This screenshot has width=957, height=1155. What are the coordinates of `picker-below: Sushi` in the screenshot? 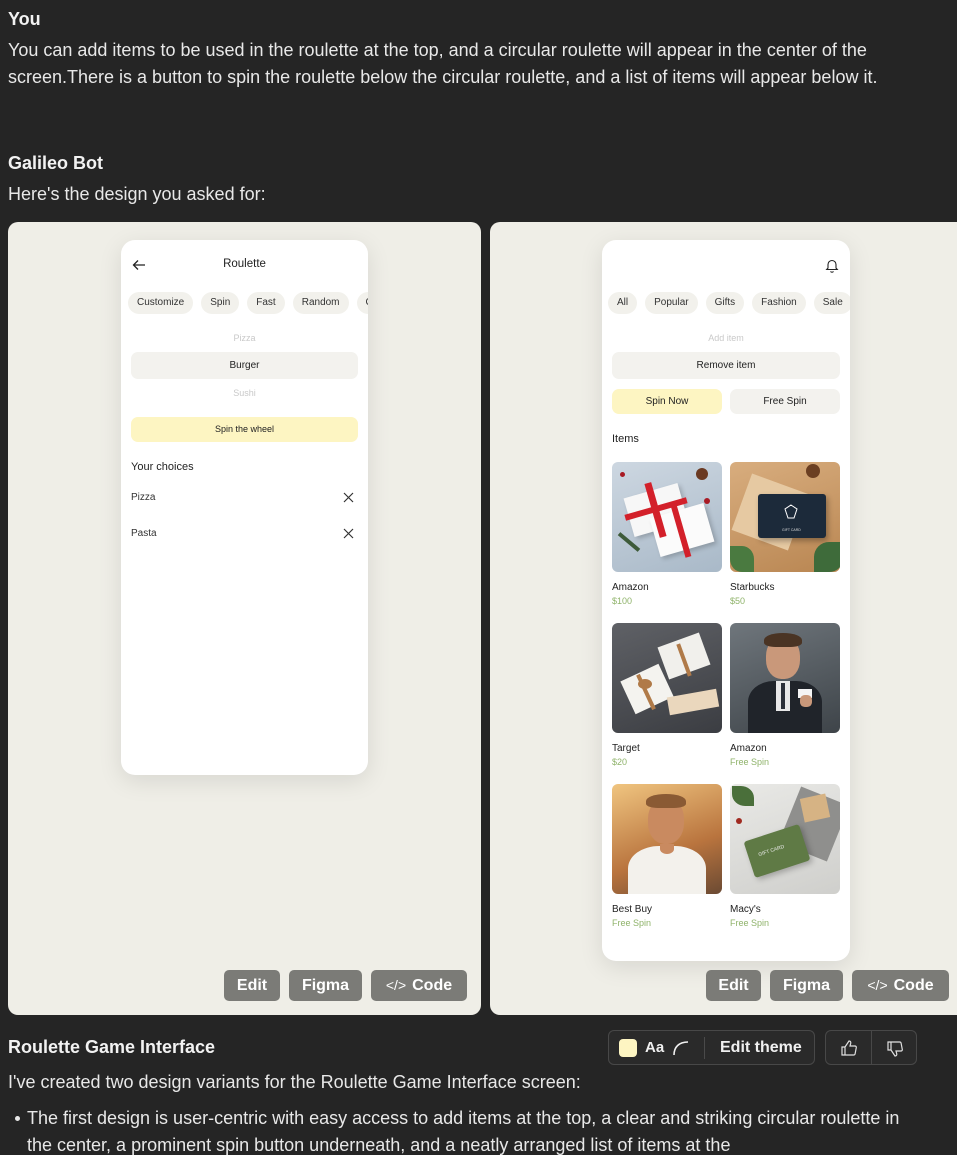 It's located at (244, 393).